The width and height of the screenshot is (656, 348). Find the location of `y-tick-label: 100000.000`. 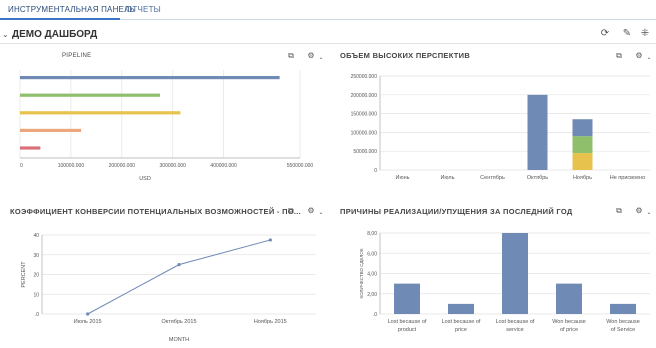

y-tick-label: 100000.000 is located at coordinates (364, 133).